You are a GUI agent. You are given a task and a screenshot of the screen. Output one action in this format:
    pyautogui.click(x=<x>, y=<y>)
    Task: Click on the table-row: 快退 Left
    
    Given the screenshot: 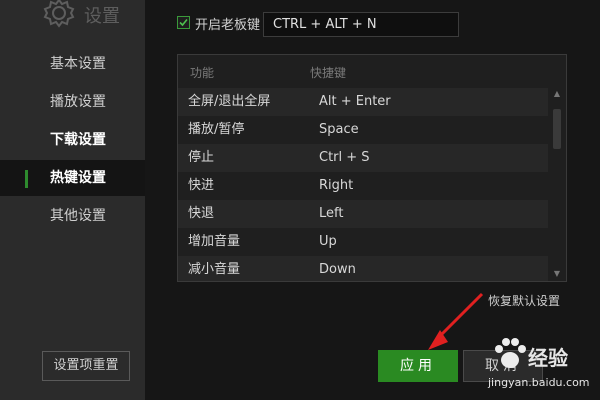 What is the action you would take?
    pyautogui.click(x=363, y=214)
    